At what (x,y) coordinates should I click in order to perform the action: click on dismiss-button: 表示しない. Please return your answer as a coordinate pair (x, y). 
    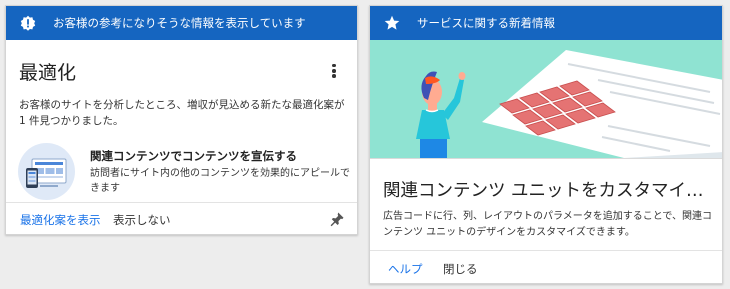
    Looking at the image, I should click on (142, 220).